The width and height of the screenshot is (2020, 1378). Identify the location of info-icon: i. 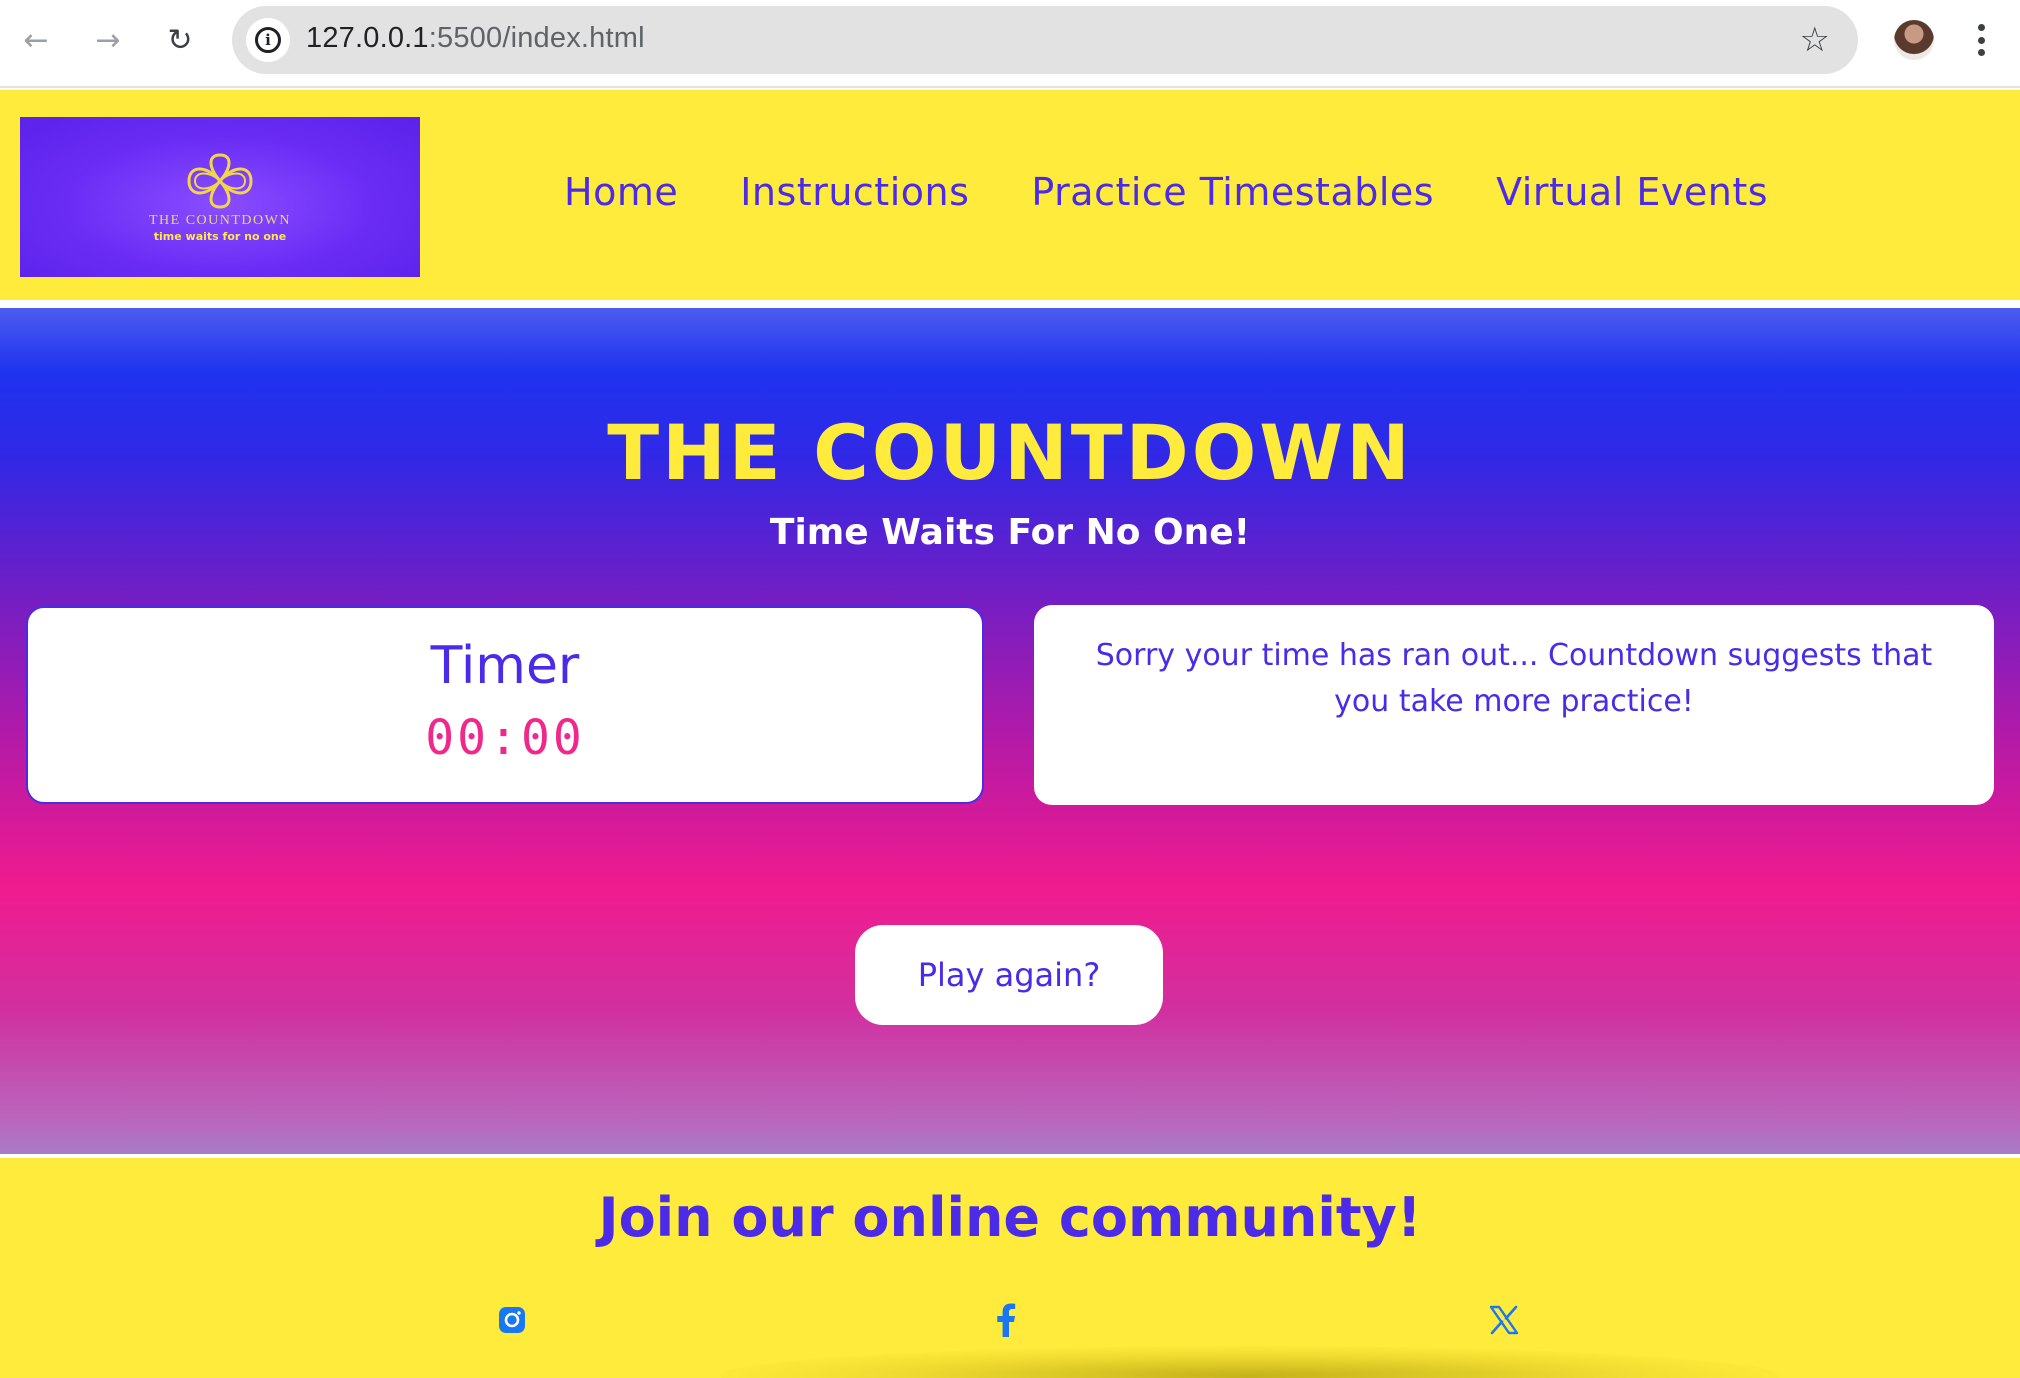
(268, 40).